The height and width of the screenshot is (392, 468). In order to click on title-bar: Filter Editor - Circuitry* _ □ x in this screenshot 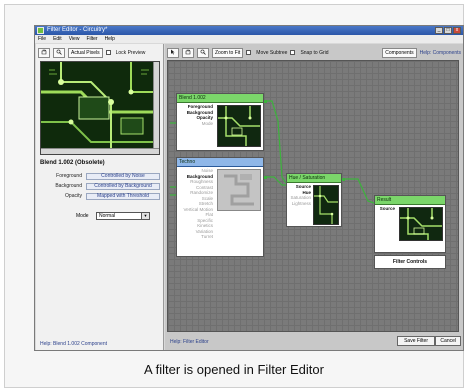, I will do `click(249, 30)`.